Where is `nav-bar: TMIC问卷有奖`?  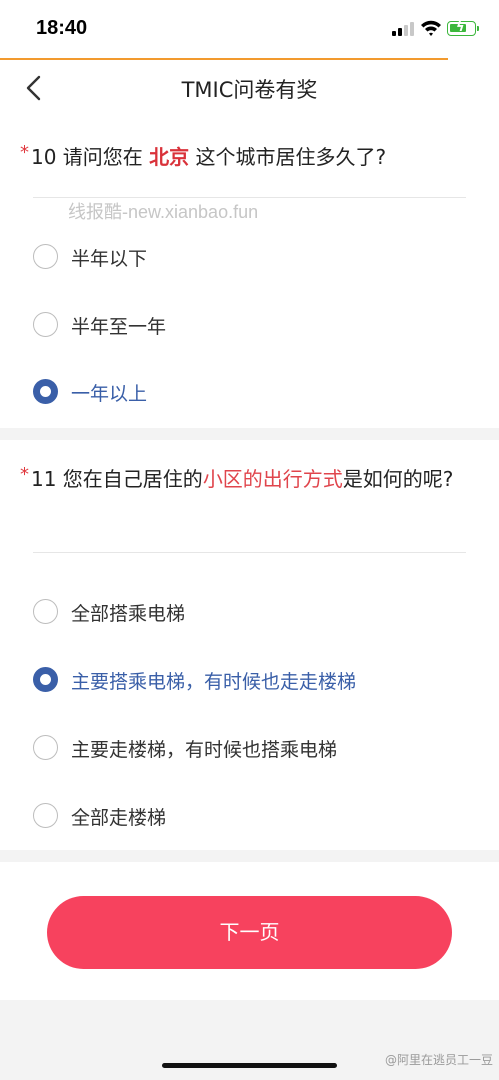
nav-bar: TMIC问卷有奖 is located at coordinates (249, 88).